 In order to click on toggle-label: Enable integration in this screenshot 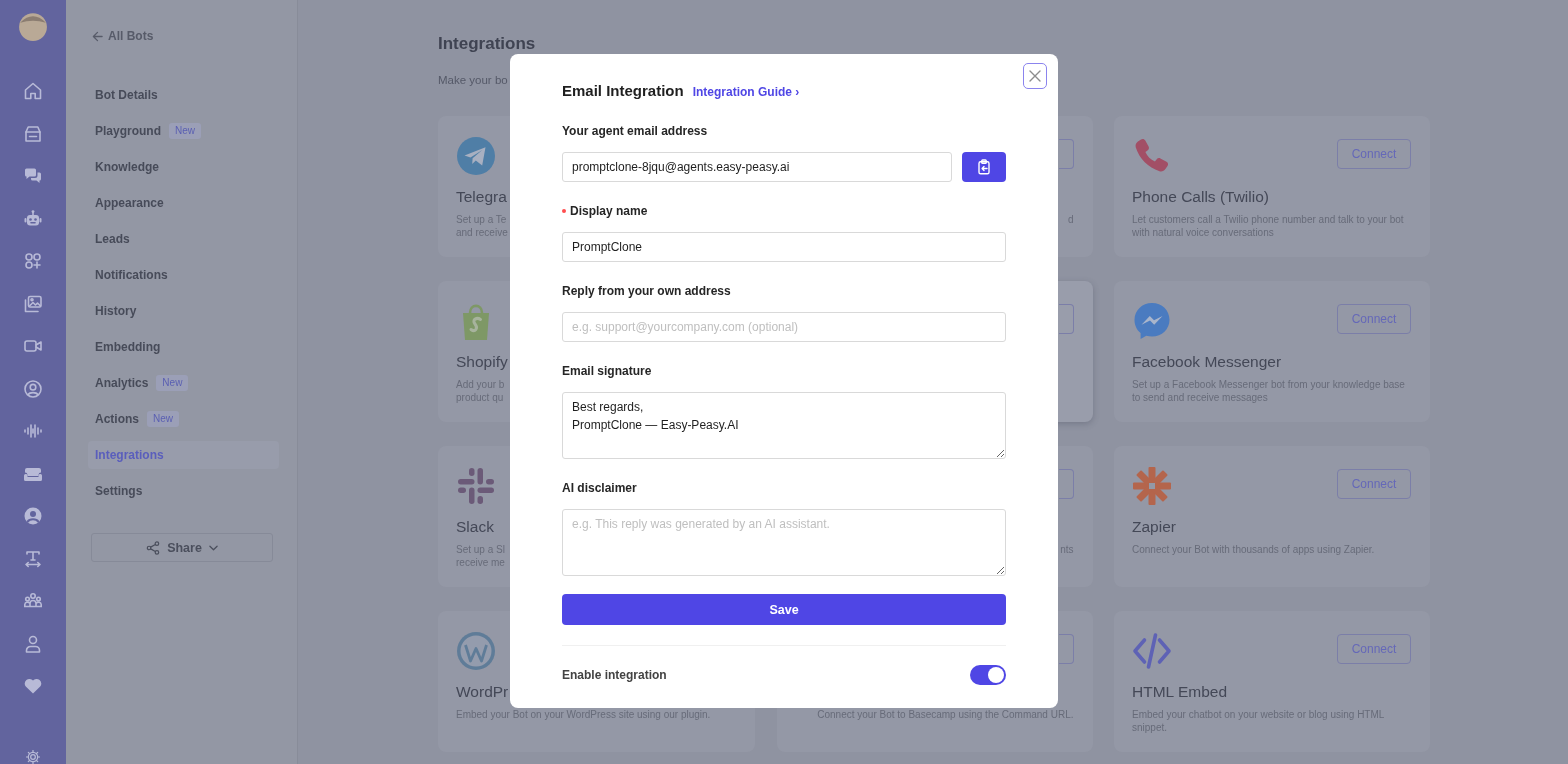, I will do `click(614, 675)`.